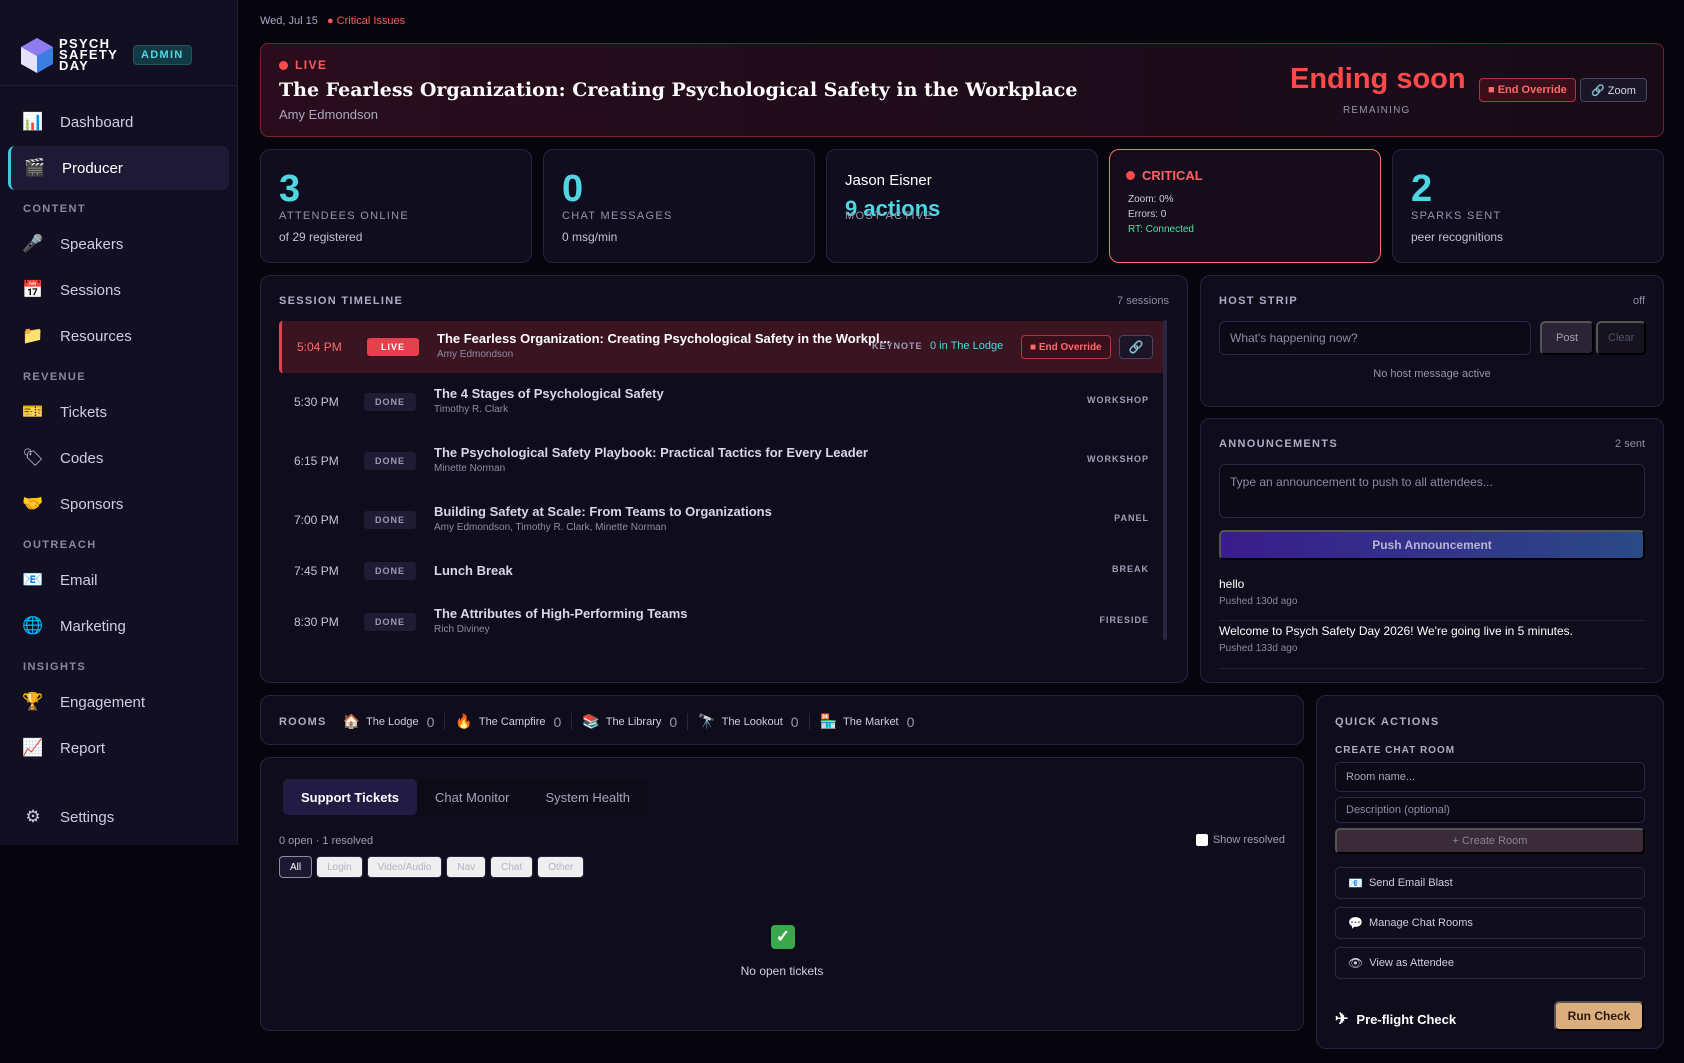 The image size is (1684, 1063). Describe the element at coordinates (587, 797) in the screenshot. I see `tab-system-health: System Health` at that location.